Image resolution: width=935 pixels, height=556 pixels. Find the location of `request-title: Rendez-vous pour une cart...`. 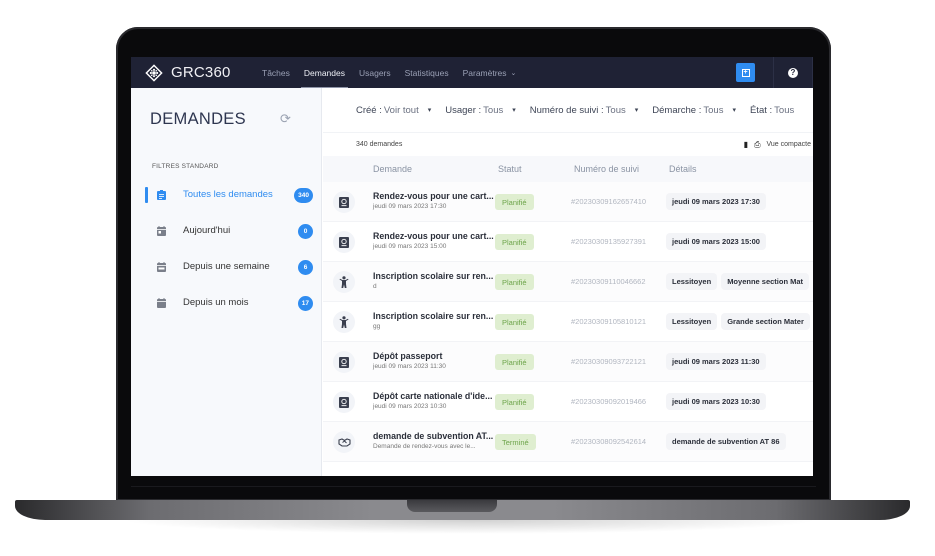

request-title: Rendez-vous pour une cart... is located at coordinates (433, 196).